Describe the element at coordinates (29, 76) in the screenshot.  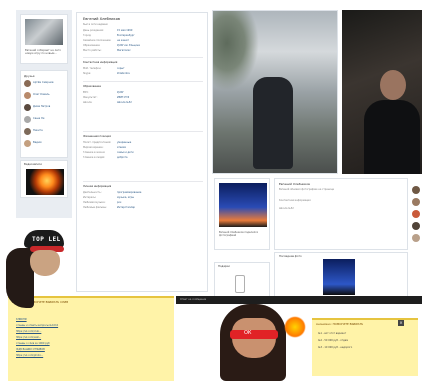
I see `friends-header: Друзья` at that location.